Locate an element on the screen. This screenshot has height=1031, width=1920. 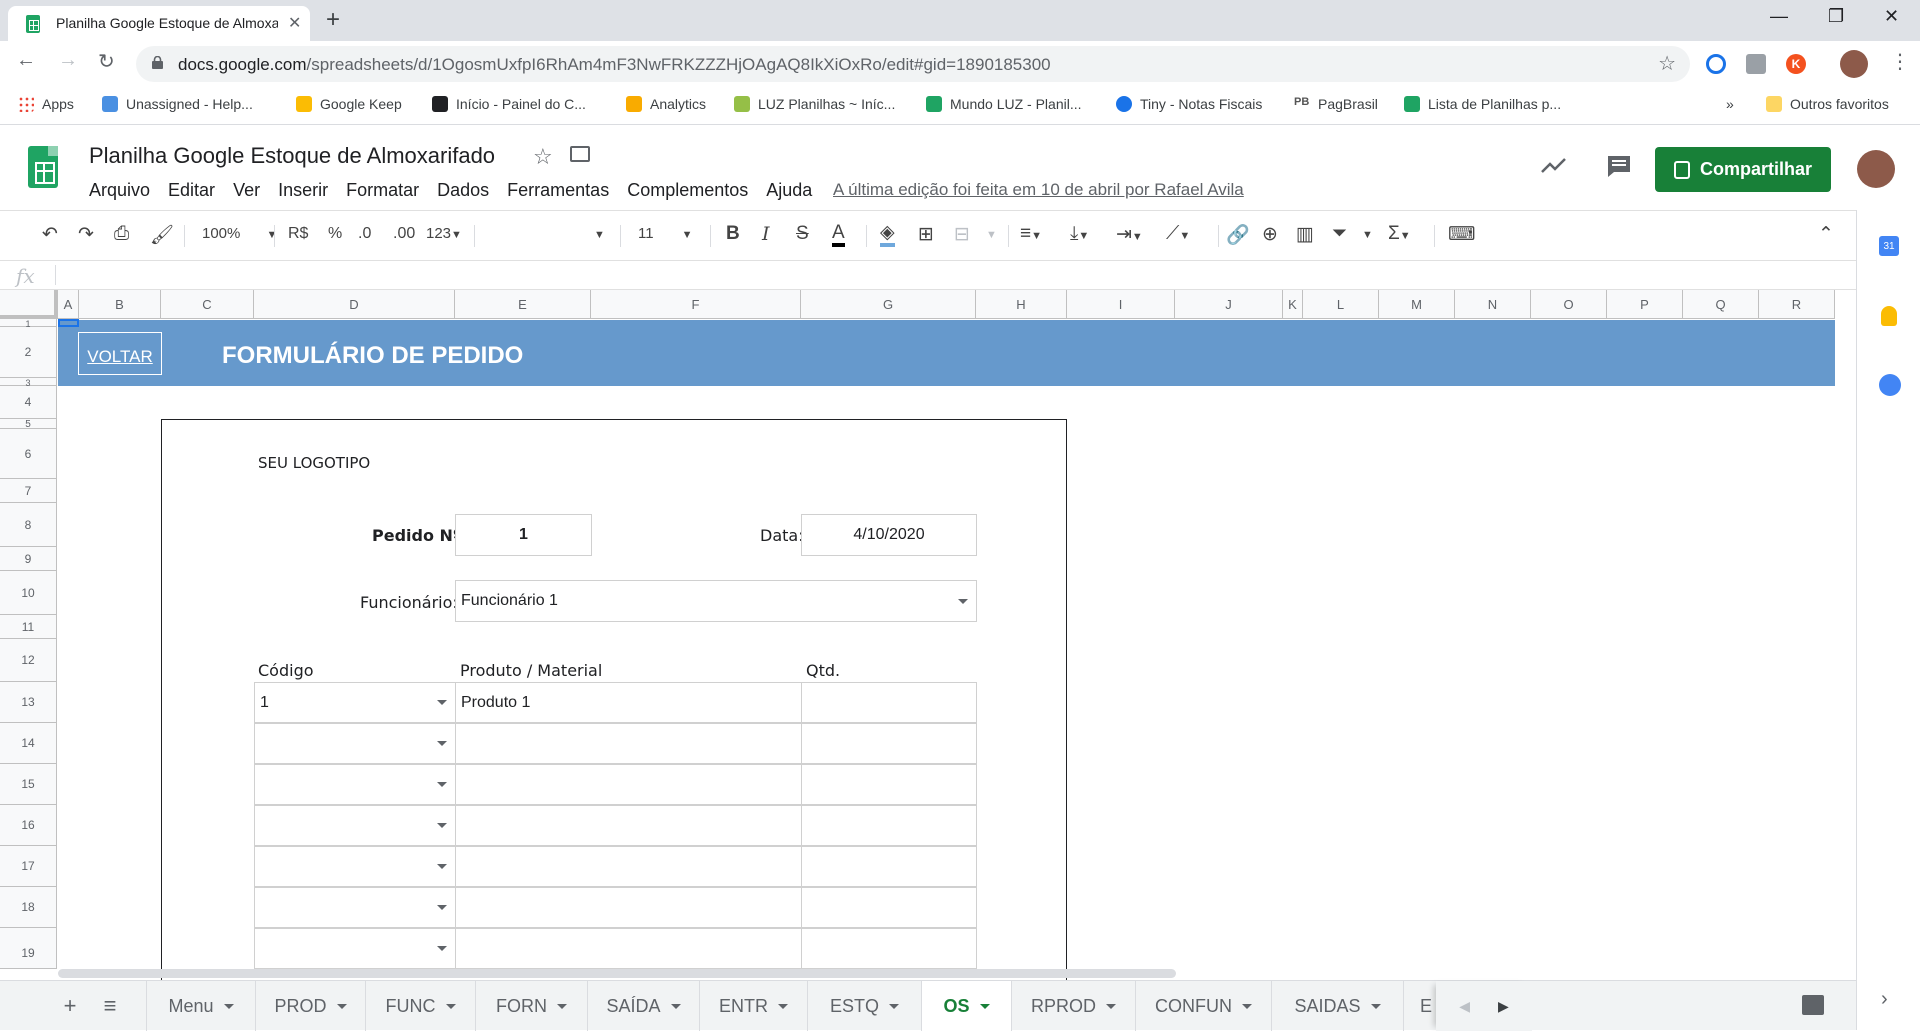
functions-icon: Σ▼ is located at coordinates (1399, 234).